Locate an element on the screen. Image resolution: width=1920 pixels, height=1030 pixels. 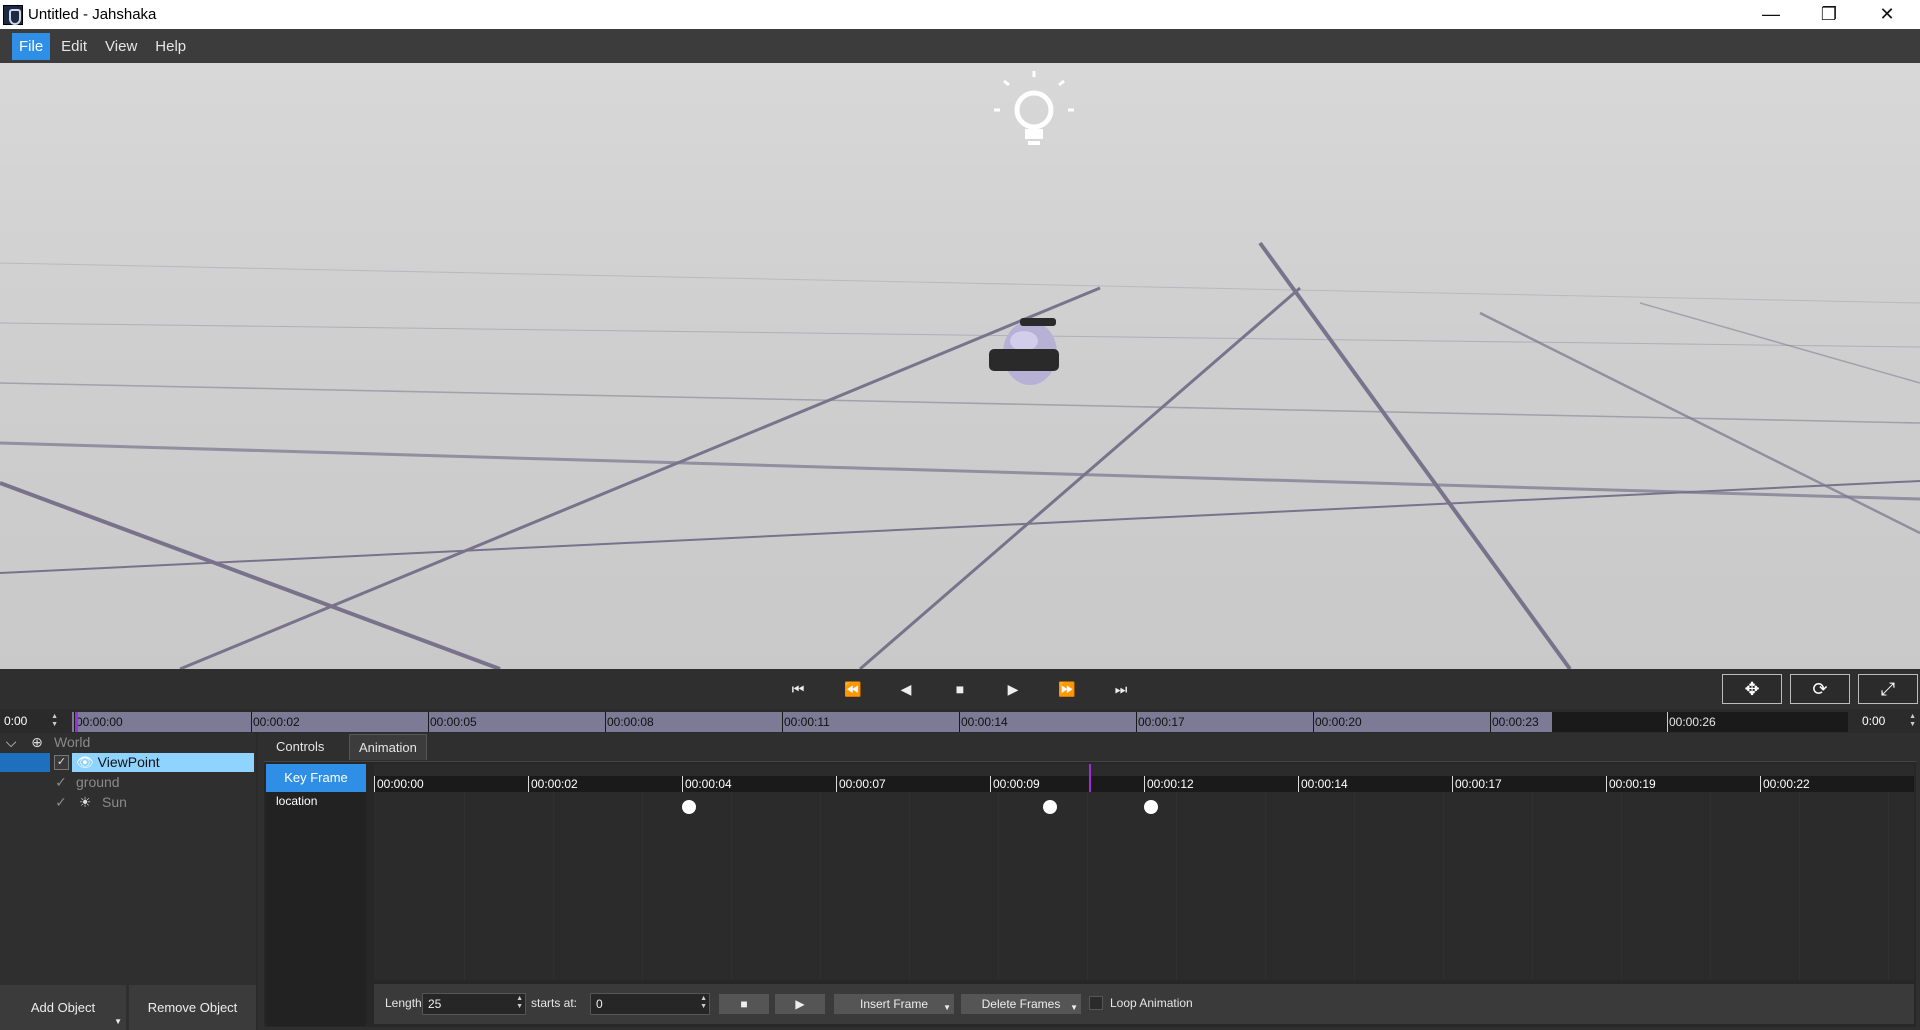
close-button: ✕ is located at coordinates (1887, 14).